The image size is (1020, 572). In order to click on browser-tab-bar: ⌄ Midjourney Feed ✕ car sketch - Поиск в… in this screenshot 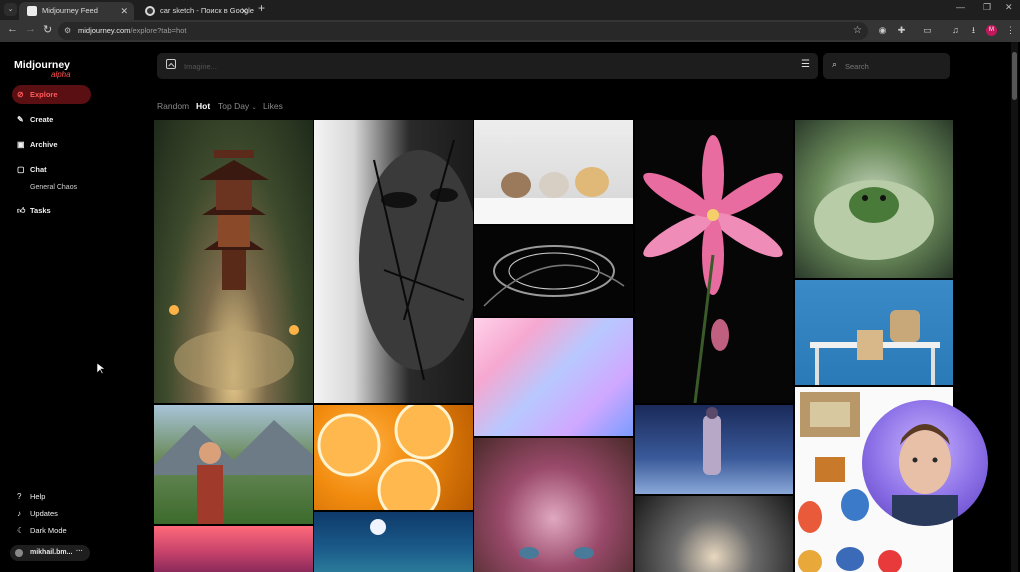, I will do `click(510, 10)`.